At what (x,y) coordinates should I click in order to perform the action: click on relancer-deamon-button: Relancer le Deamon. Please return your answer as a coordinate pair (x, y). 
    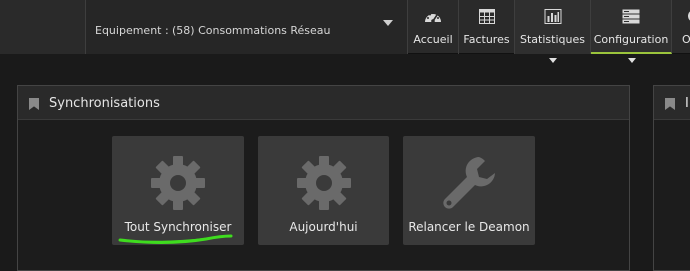
    Looking at the image, I should click on (469, 190).